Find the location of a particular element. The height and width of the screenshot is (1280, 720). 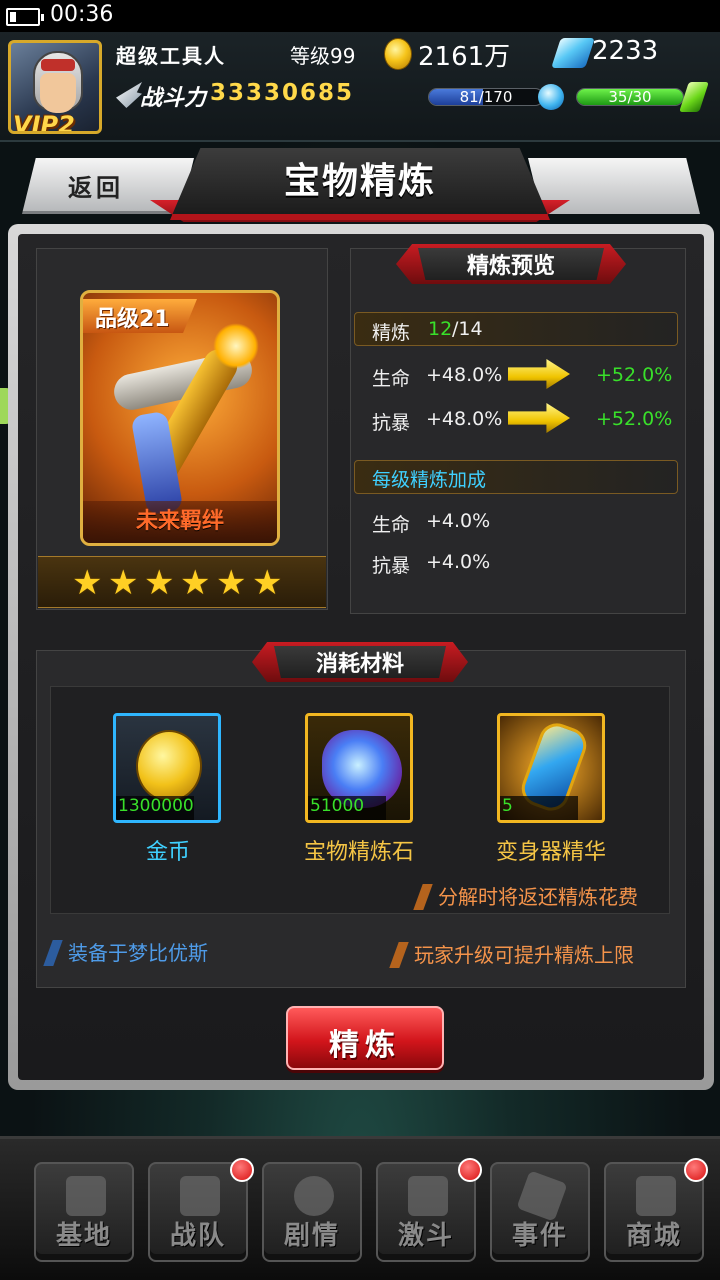

star-rating: ★ ★ ★ ★ ★ ★ is located at coordinates (182, 582).